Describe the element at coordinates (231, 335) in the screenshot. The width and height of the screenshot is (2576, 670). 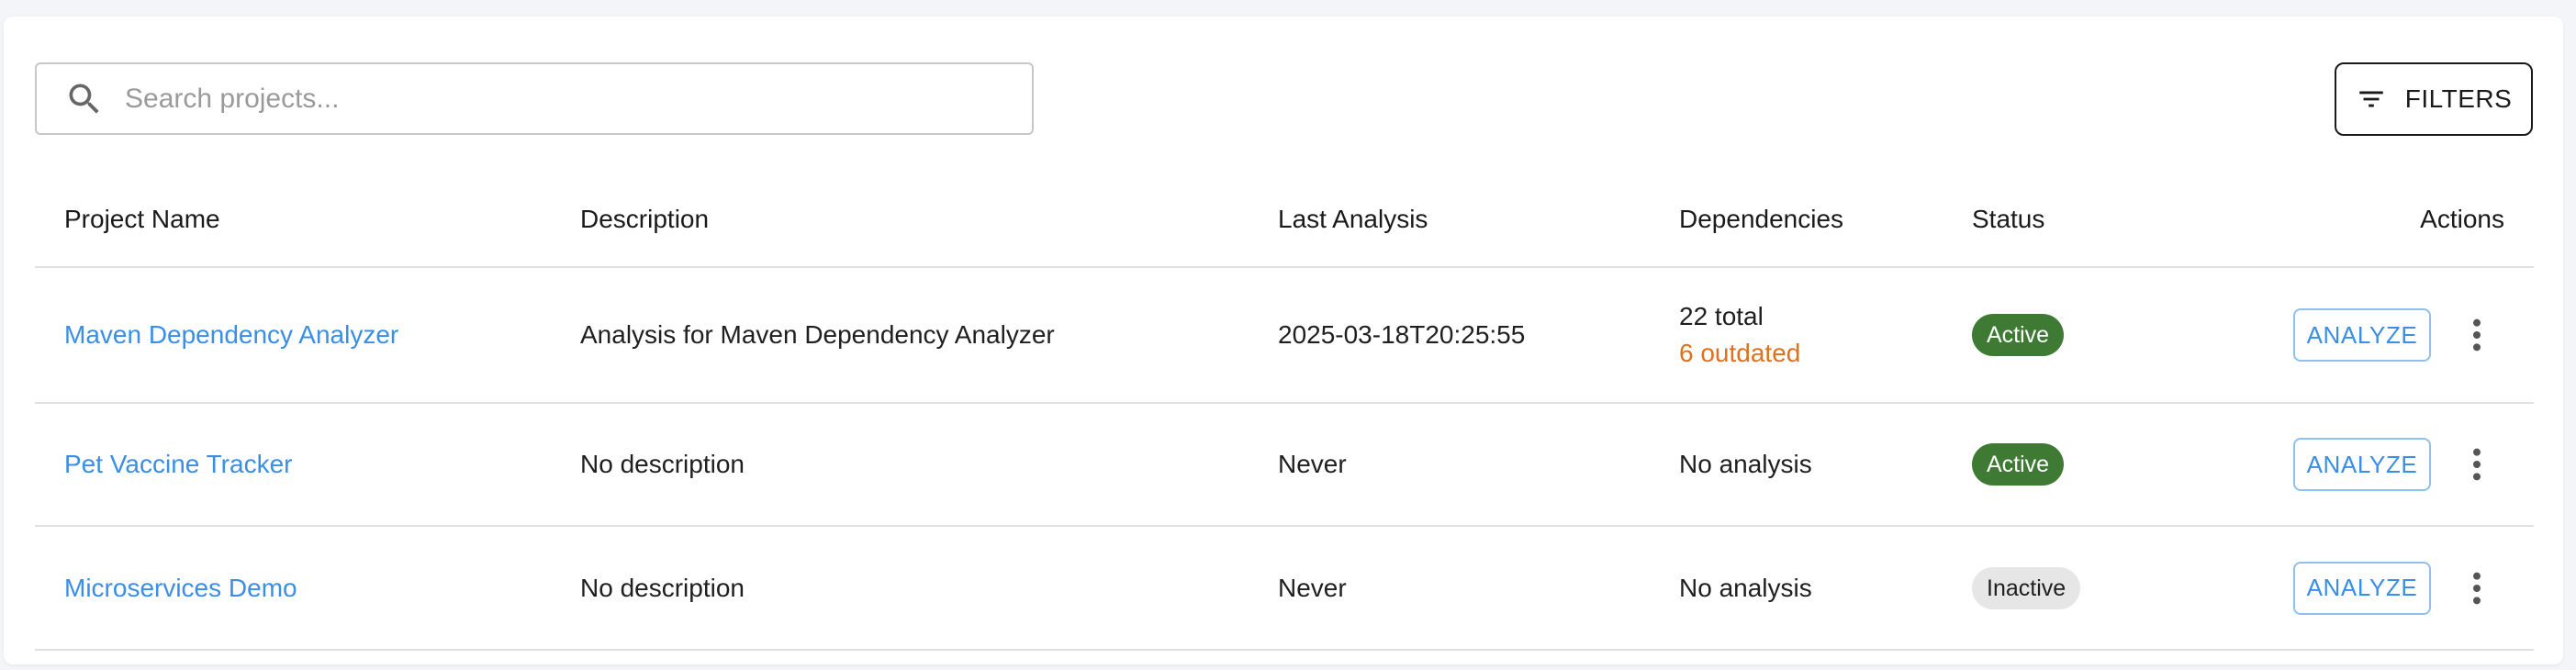
I see `project-name-link: Maven Dependency Analyzer` at that location.